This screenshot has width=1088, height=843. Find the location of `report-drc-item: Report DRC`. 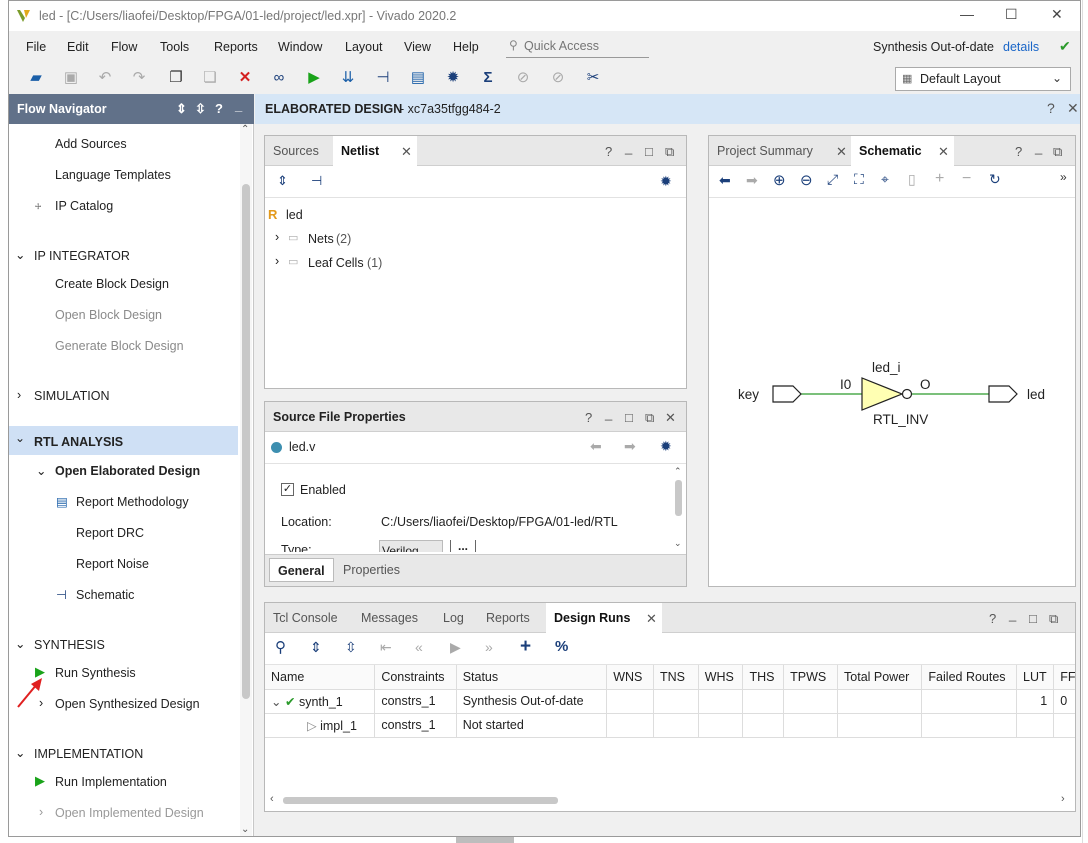

report-drc-item: Report DRC is located at coordinates (110, 533).